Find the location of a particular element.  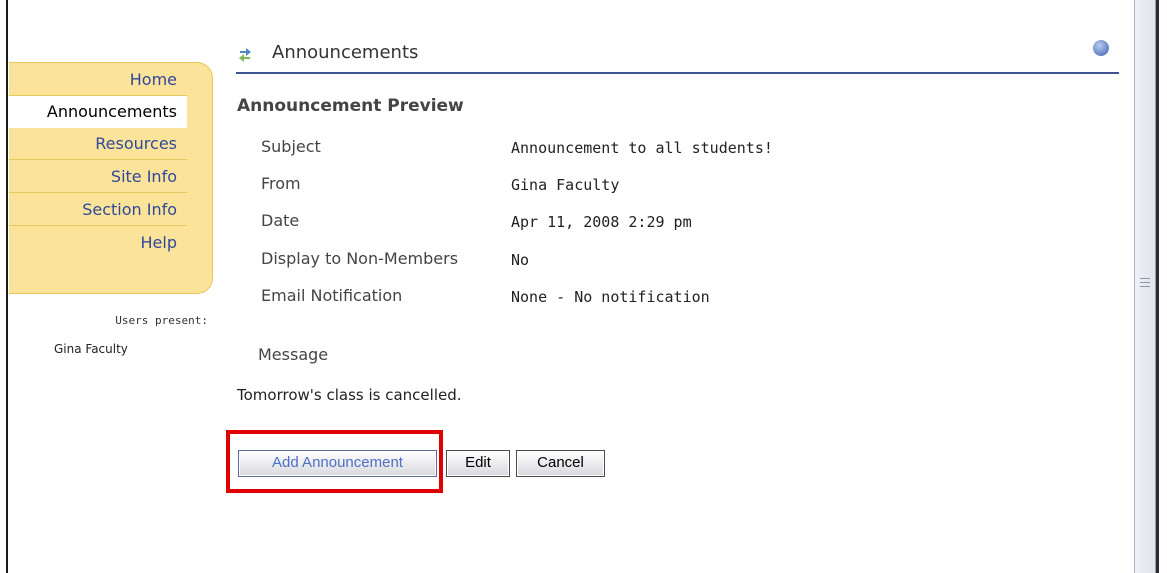

vertical-scrollbar is located at coordinates (1145, 286).